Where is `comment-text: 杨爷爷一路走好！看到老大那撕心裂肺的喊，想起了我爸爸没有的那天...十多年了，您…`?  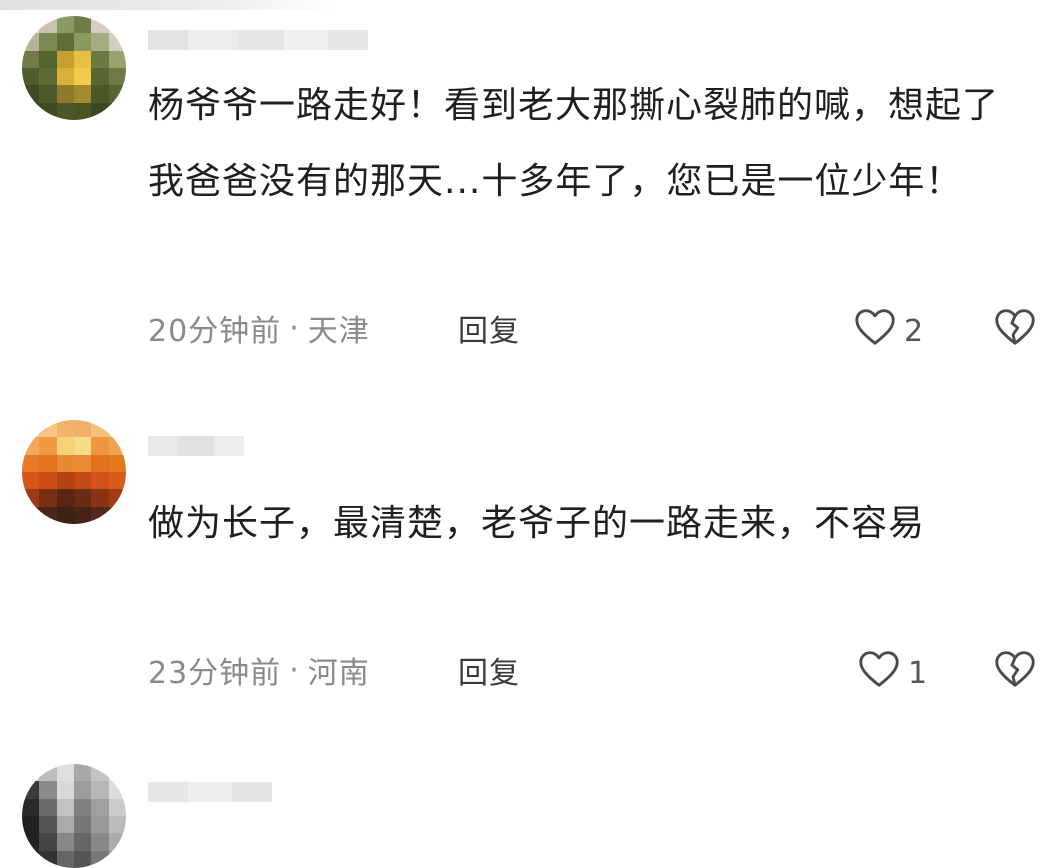 comment-text: 杨爷爷一路走好！看到老大那撕心裂肺的喊，想起了我爸爸没有的那天...十多年了，您… is located at coordinates (574, 143).